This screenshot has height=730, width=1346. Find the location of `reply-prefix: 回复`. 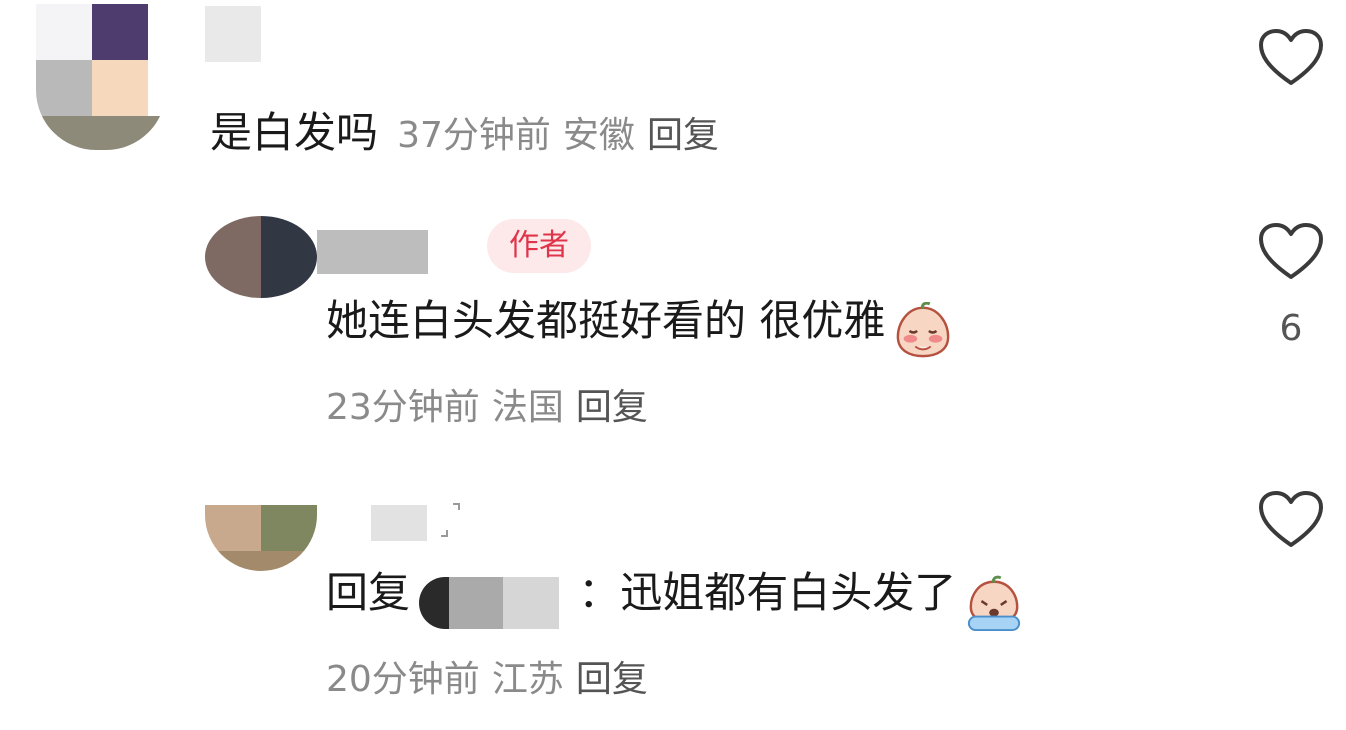

reply-prefix: 回复 is located at coordinates (368, 592).